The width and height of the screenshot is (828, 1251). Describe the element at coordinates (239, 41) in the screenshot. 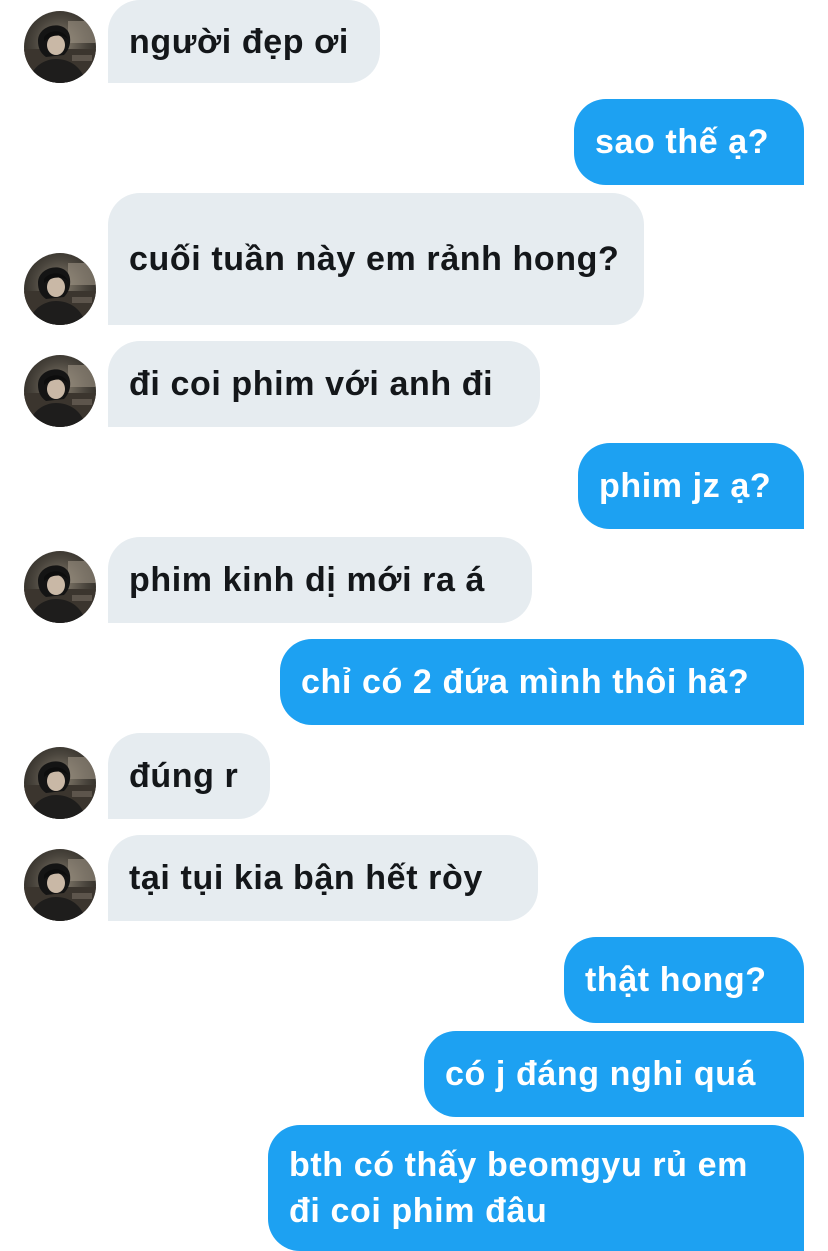

I see `message-text: người đẹp ơi` at that location.